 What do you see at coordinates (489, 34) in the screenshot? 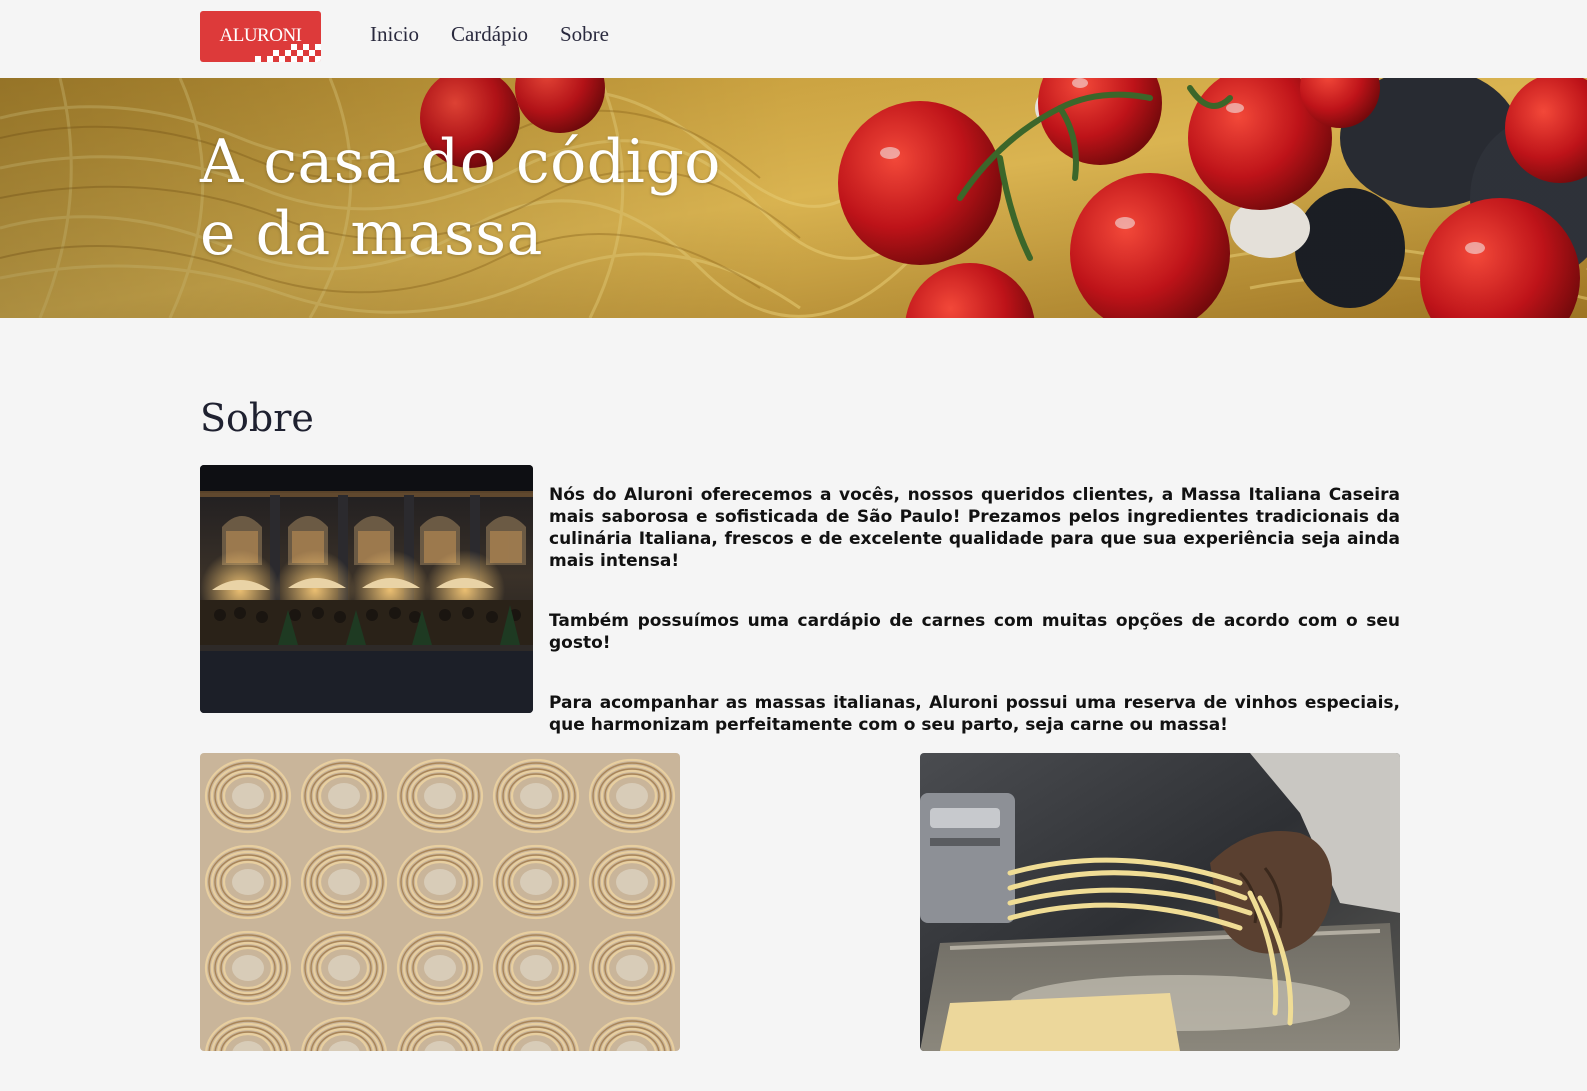
I see `nav-link-cardapio: Cardápio` at bounding box center [489, 34].